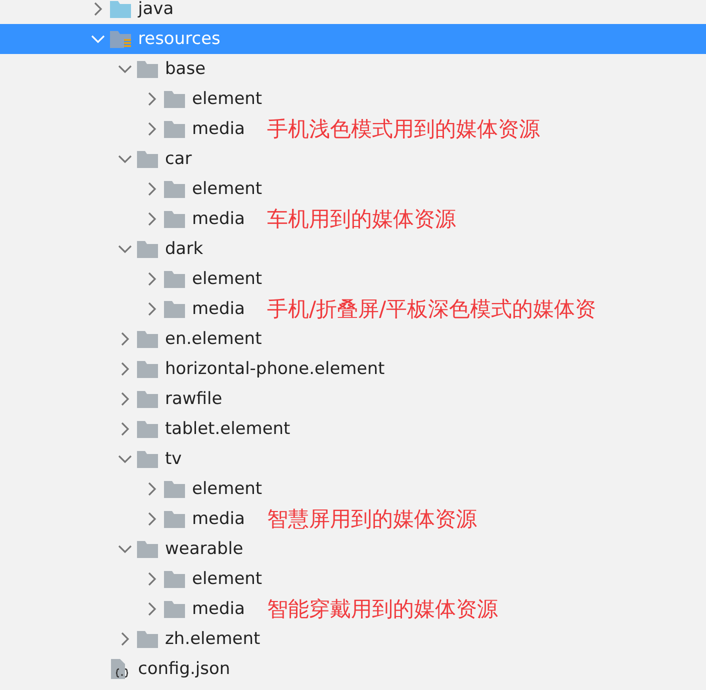 The width and height of the screenshot is (706, 690). I want to click on item-label: car, so click(178, 159).